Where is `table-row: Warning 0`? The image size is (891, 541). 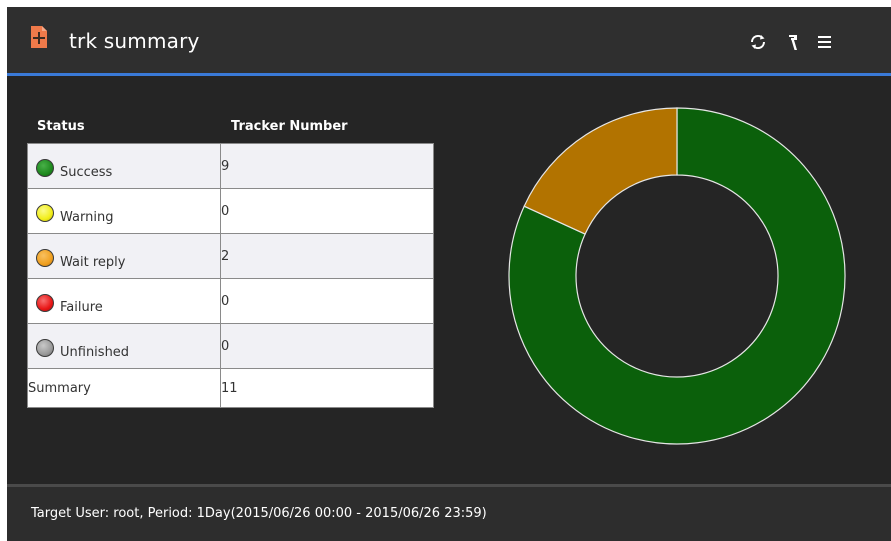 table-row: Warning 0 is located at coordinates (230, 211).